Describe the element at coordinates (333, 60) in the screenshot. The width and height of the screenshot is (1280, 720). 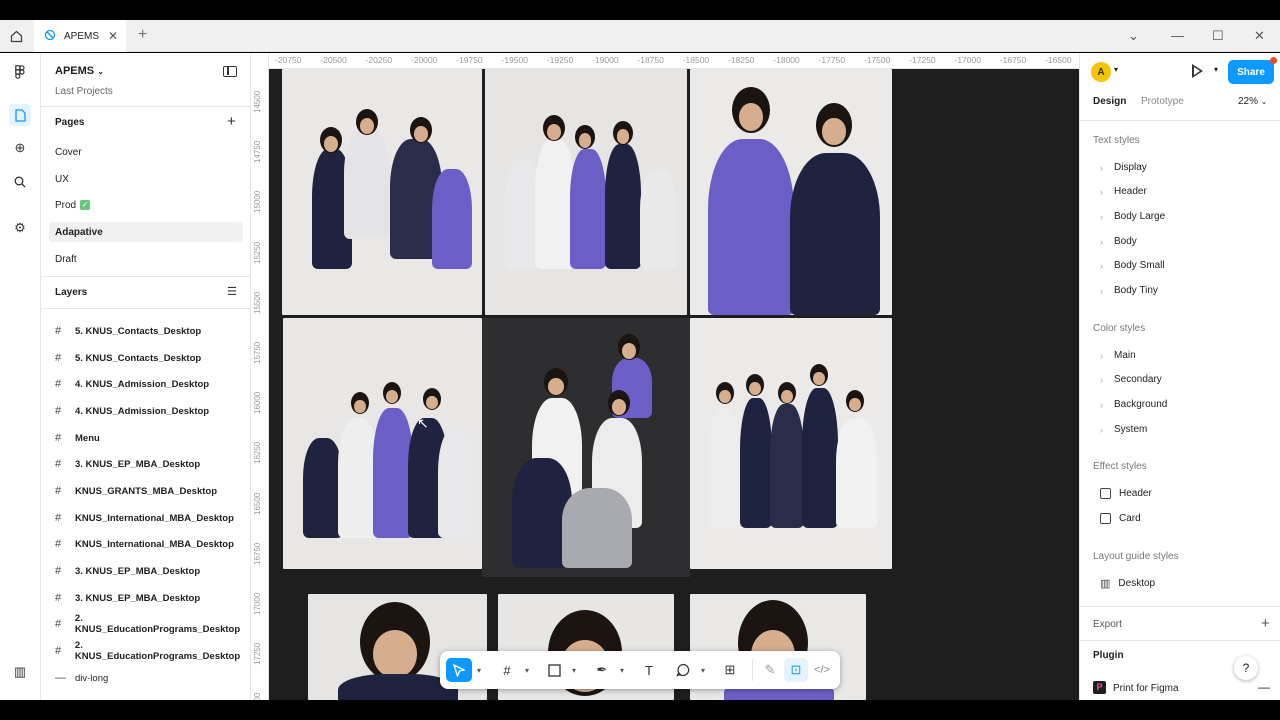
I see `ruler-tick-label: -20500` at that location.